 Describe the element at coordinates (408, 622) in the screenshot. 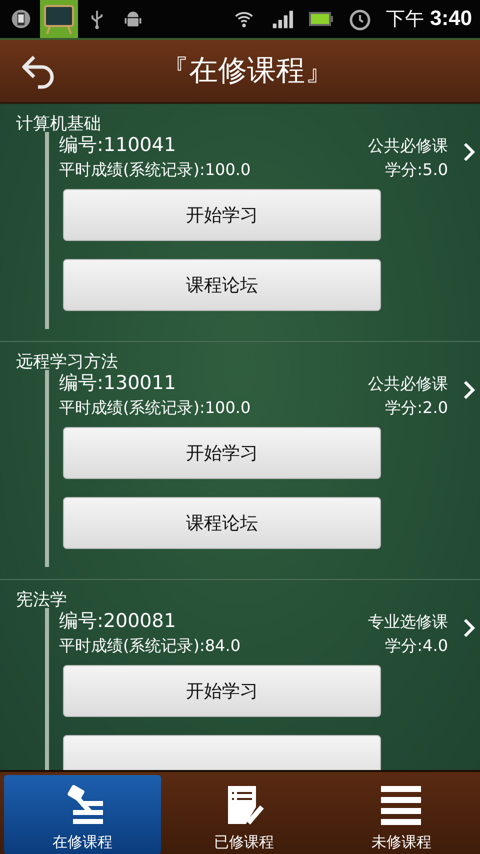

I see `course-type: 专业选修课` at that location.